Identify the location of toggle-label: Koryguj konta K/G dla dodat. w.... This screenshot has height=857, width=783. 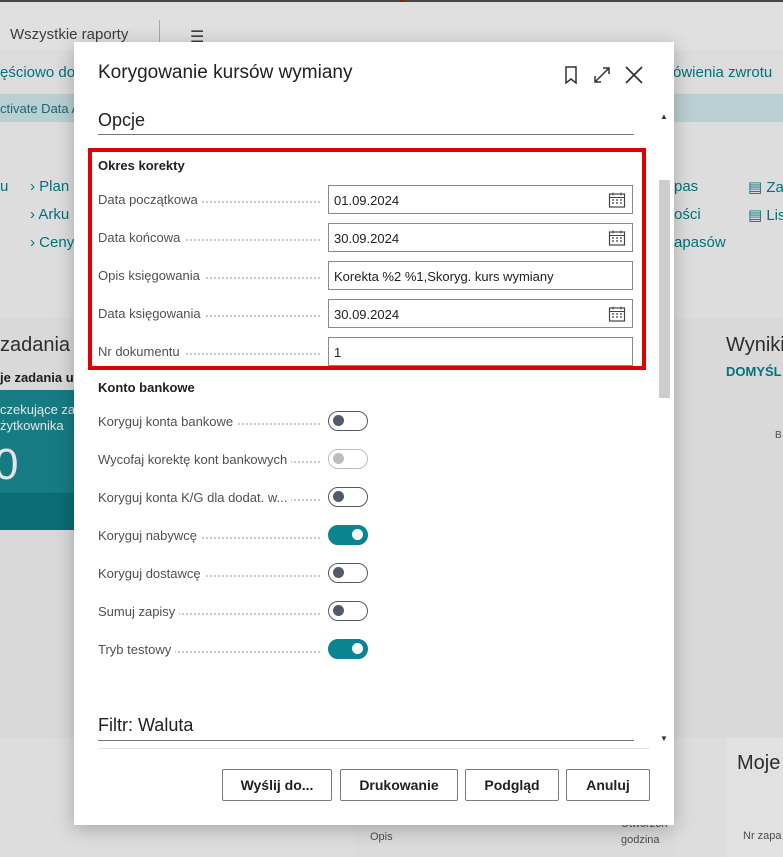
(195, 497).